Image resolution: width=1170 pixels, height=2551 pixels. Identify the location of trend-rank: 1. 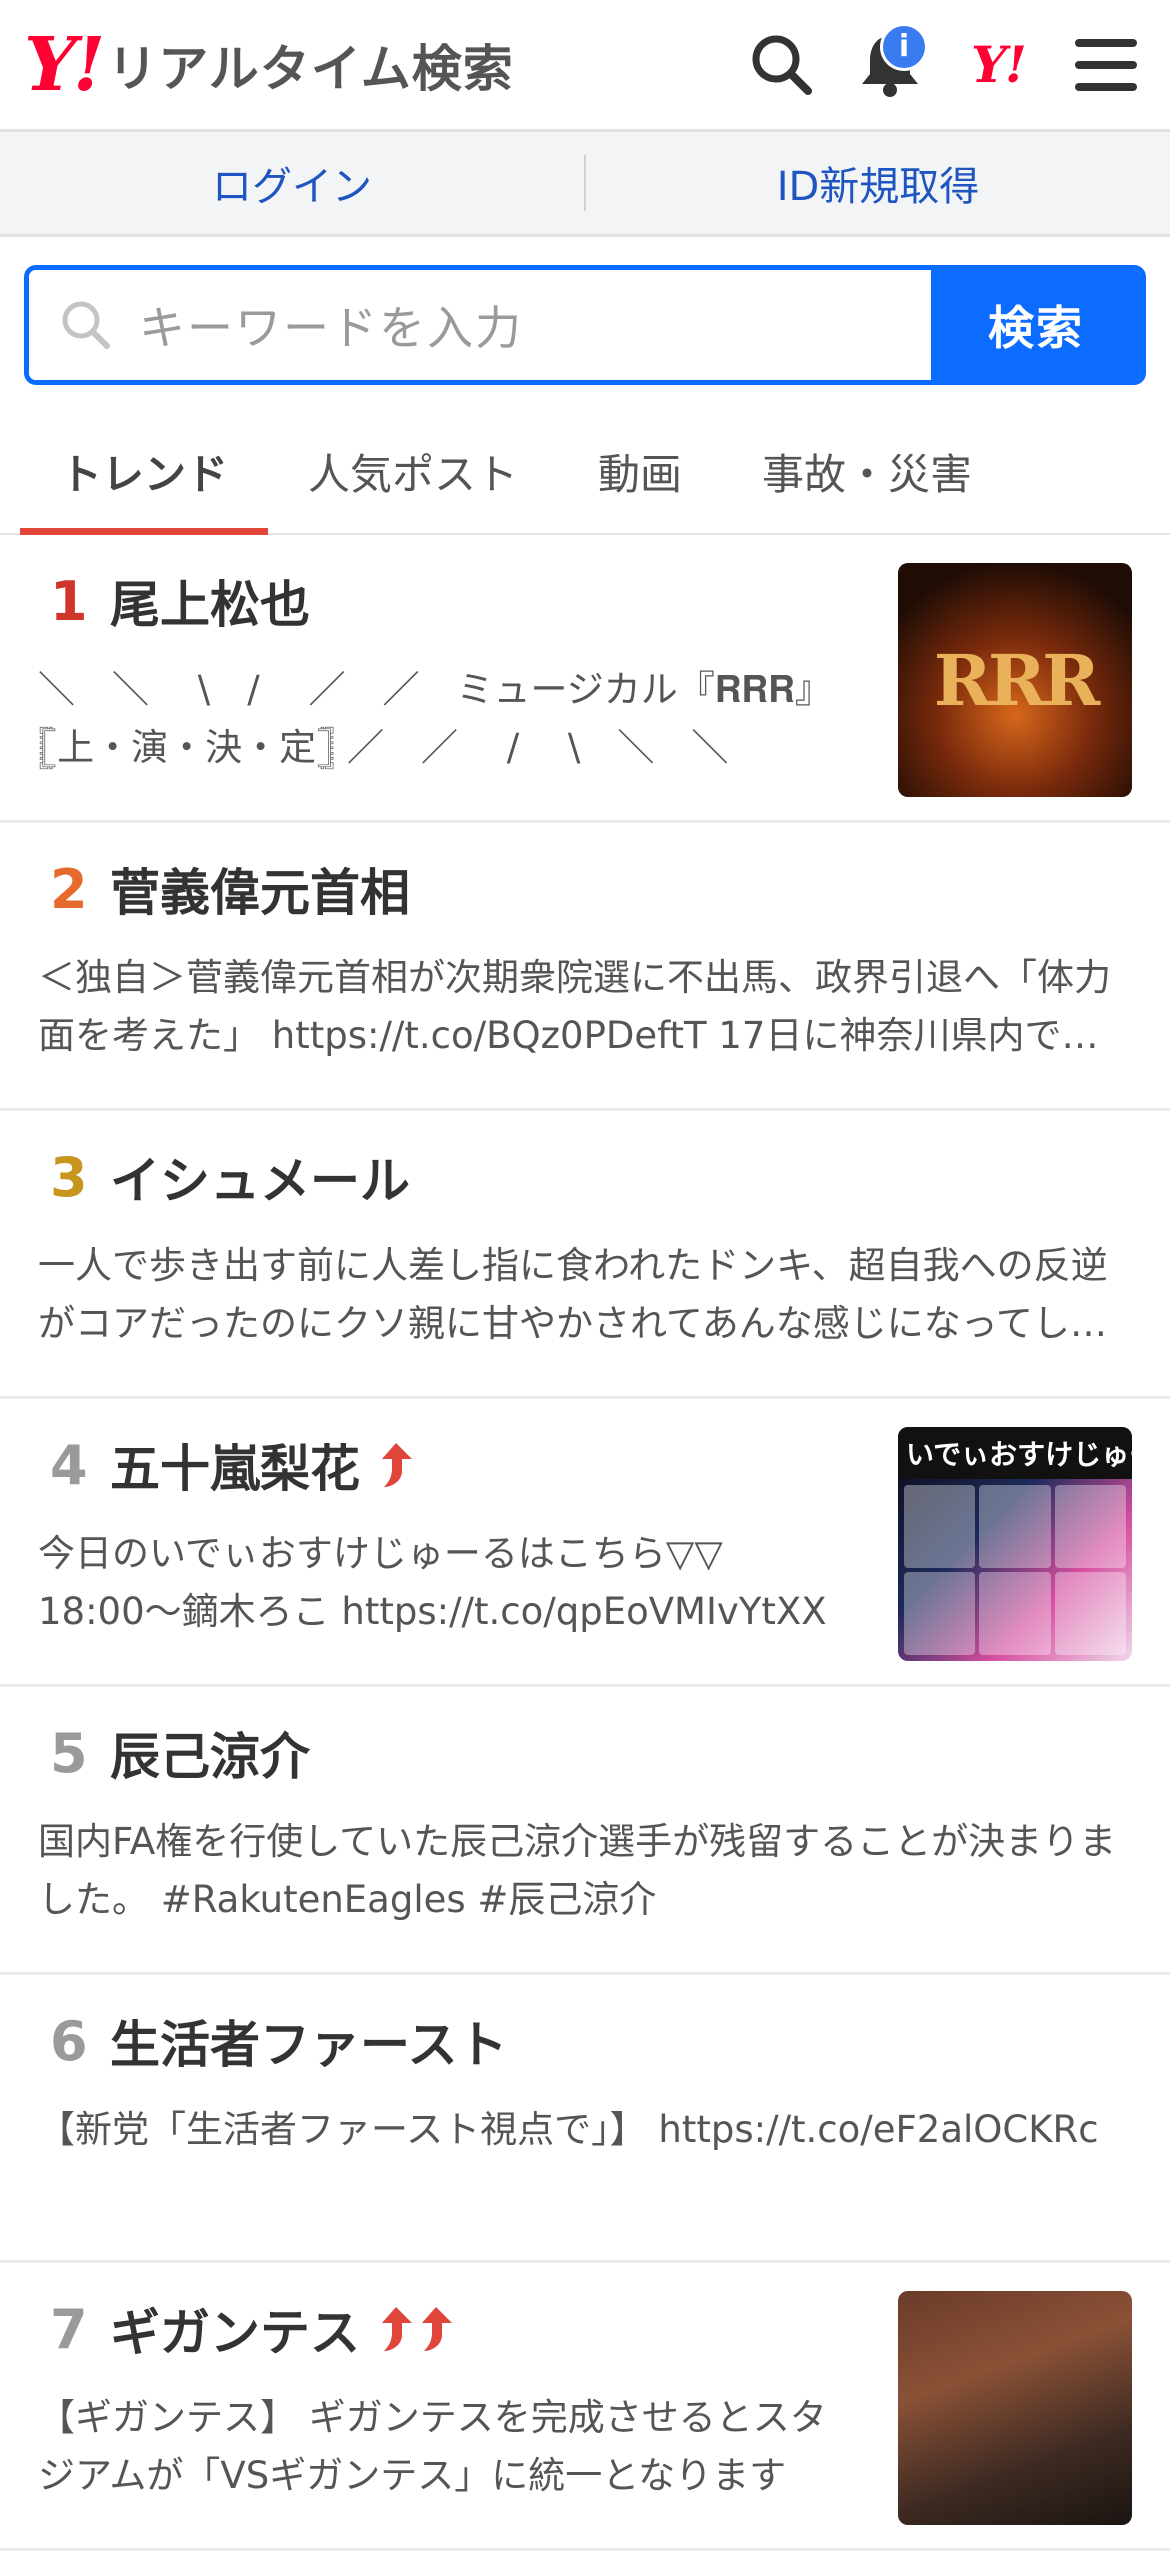
(69, 601).